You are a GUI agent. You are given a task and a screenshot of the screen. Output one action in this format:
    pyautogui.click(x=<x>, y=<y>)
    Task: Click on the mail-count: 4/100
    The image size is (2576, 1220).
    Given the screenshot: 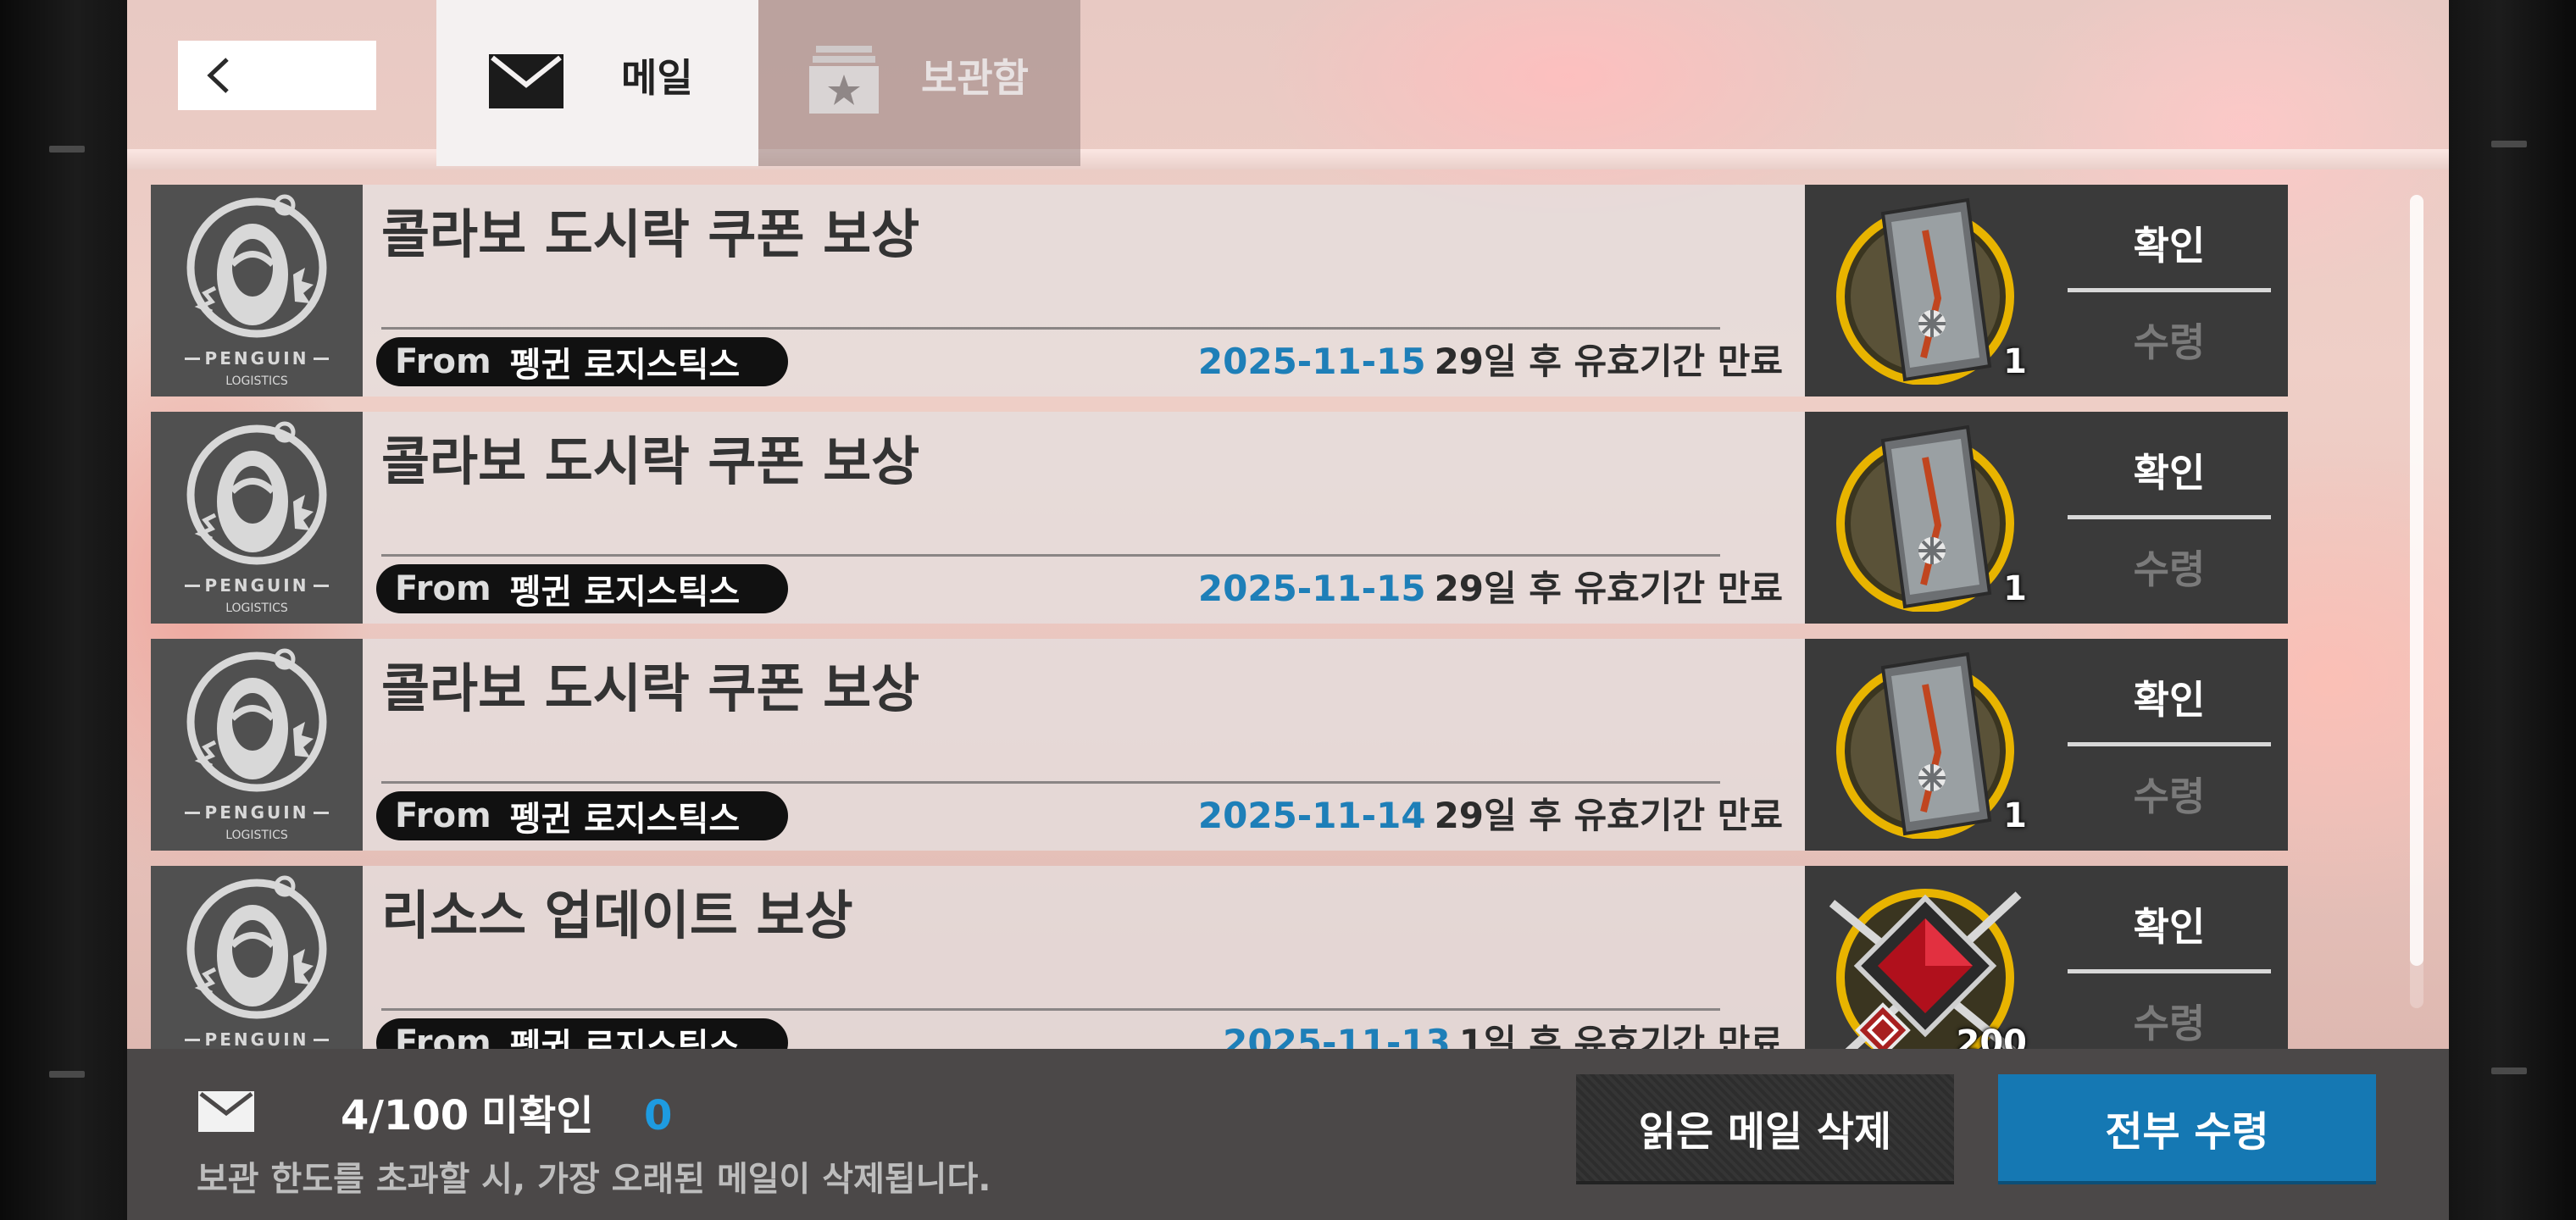 What is the action you would take?
    pyautogui.click(x=405, y=1116)
    